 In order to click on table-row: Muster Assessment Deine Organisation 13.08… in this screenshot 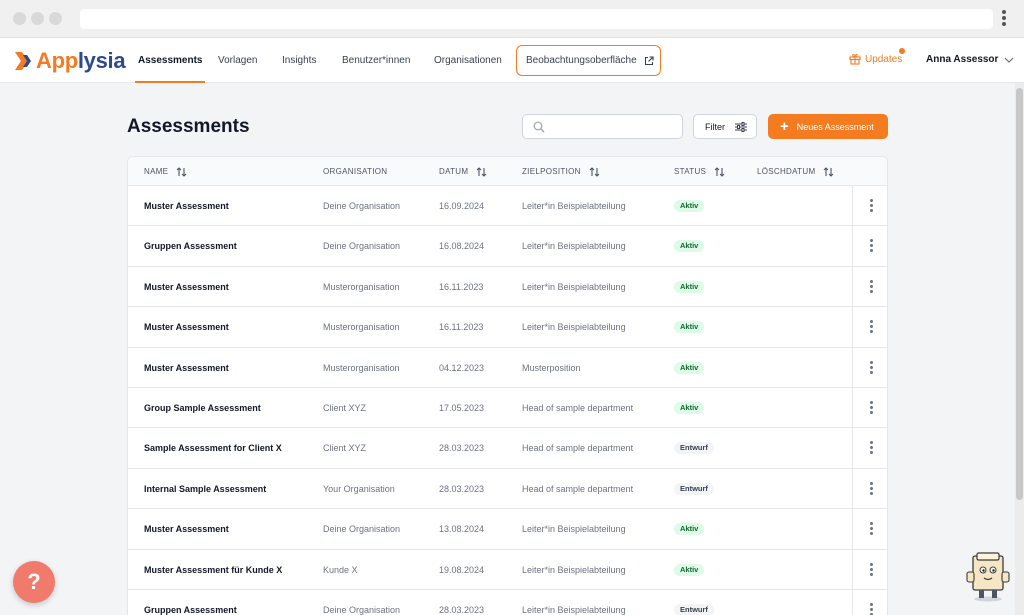, I will do `click(507, 529)`.